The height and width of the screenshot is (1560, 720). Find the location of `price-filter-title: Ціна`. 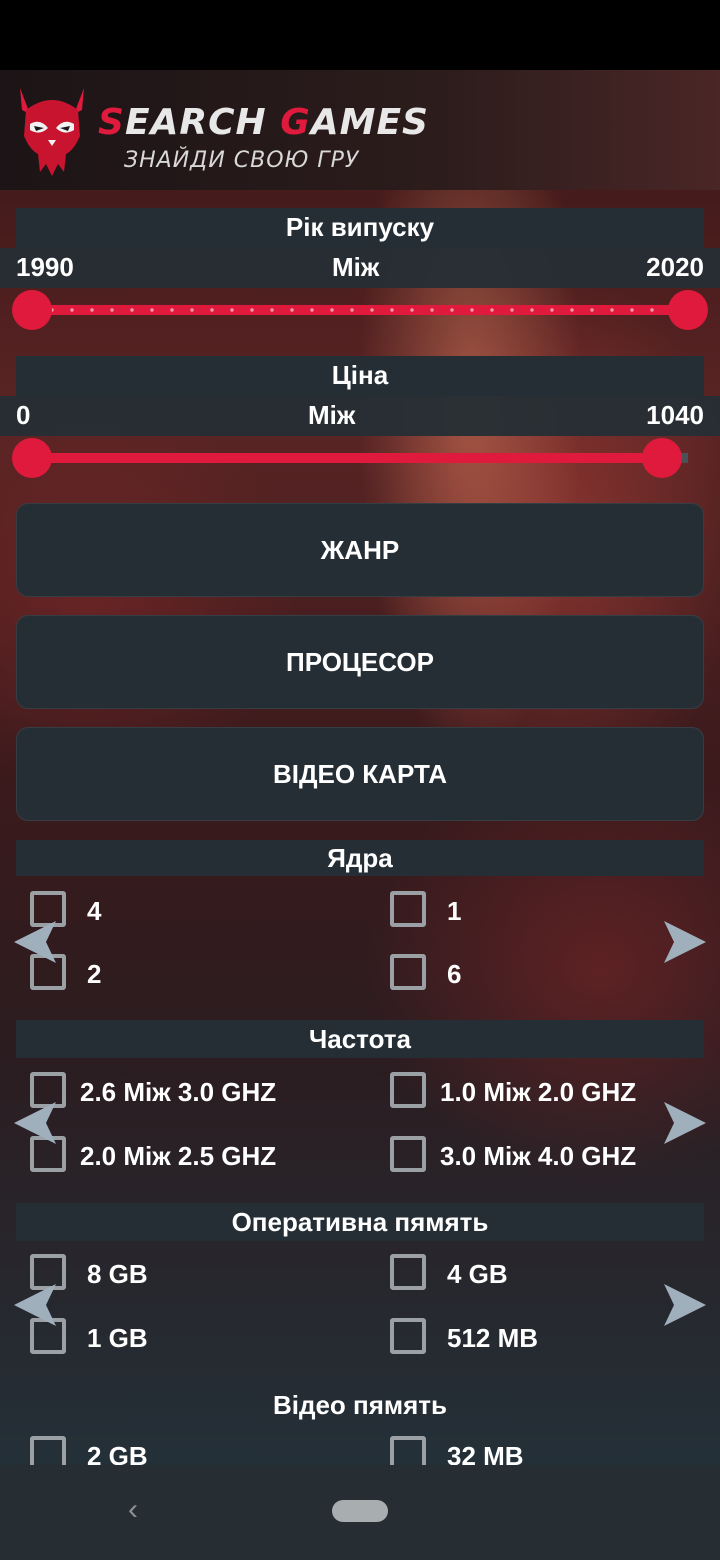

price-filter-title: Ціна is located at coordinates (360, 376).